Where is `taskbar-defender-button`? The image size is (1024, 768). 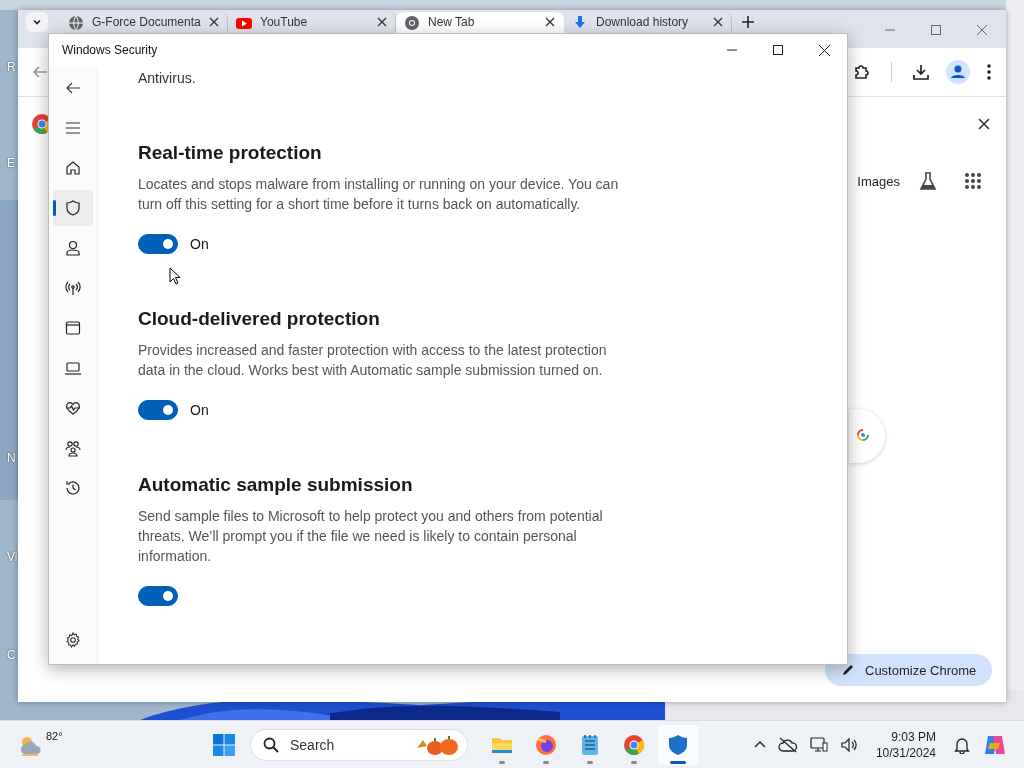
taskbar-defender-button is located at coordinates (678, 744).